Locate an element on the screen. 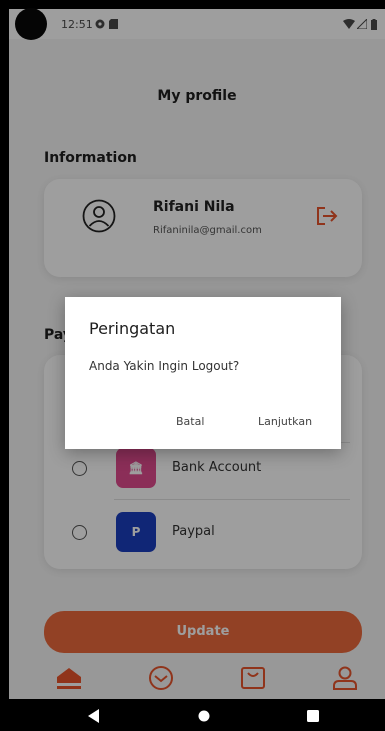 Image resolution: width=385 pixels, height=731 pixels. cancel-button: Batal is located at coordinates (190, 421).